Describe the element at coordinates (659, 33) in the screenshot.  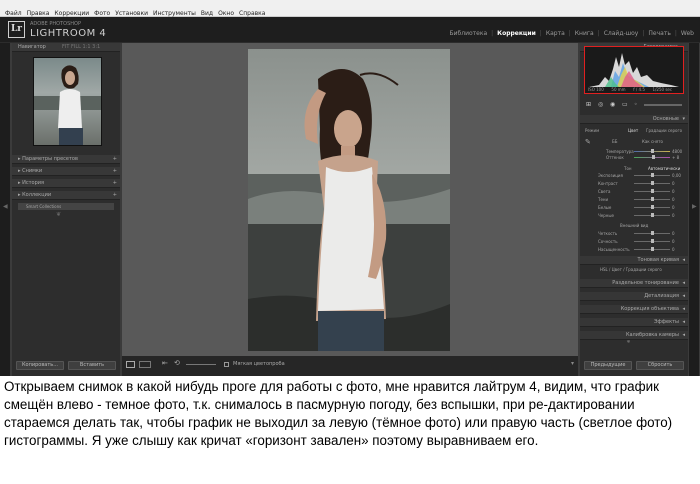
I see `module-tab: Печать` at that location.